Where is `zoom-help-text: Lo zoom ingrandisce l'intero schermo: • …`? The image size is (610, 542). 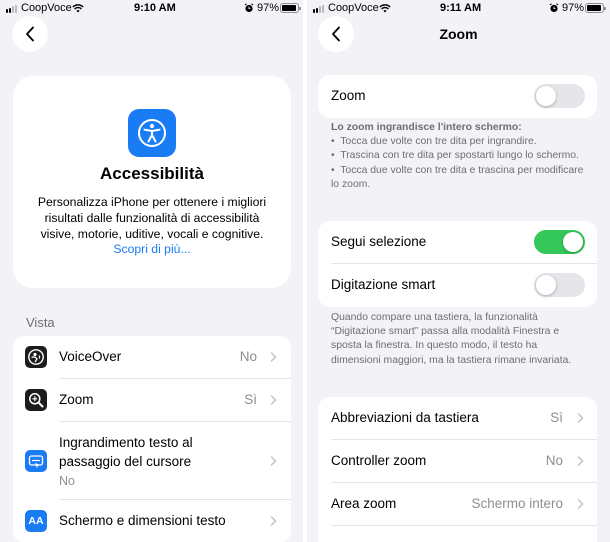
zoom-help-text: Lo zoom ingrandisce l'intero schermo: • … is located at coordinates (457, 156).